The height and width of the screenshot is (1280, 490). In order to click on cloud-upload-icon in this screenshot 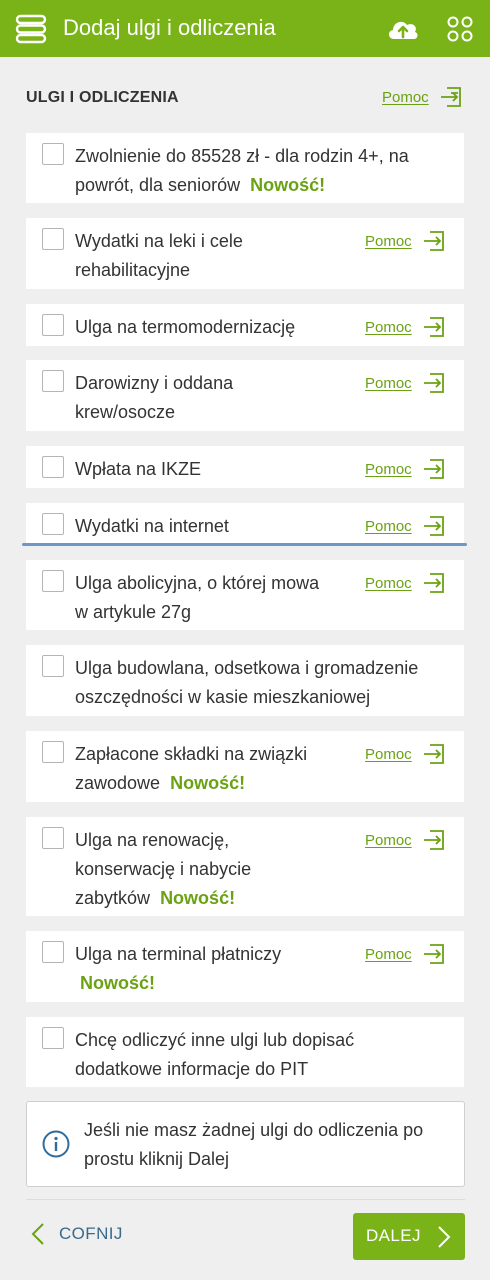, I will do `click(403, 29)`.